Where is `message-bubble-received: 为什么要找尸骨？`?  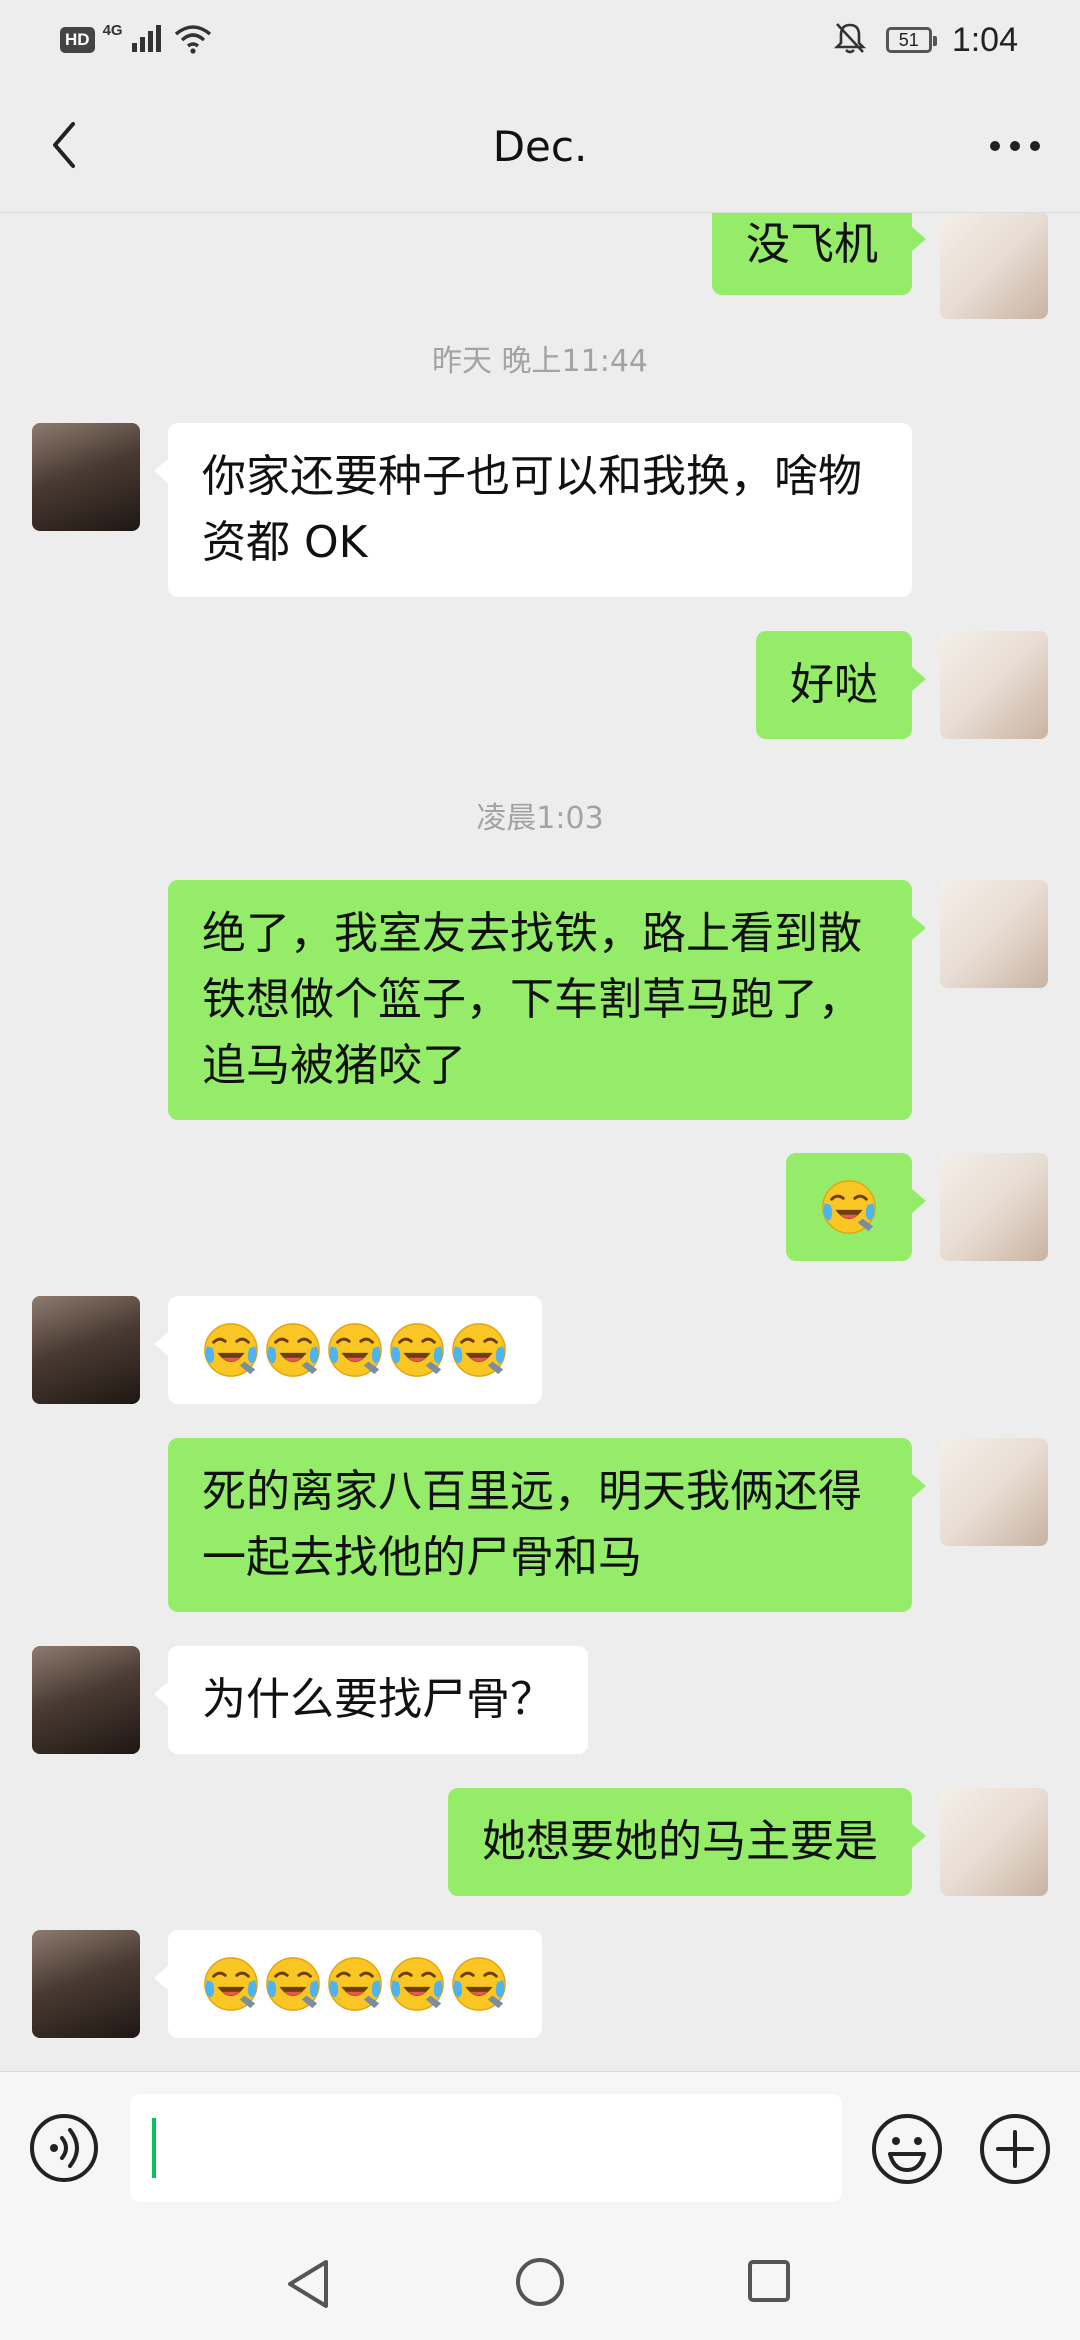
message-bubble-received: 为什么要找尸骨？ is located at coordinates (371, 1700).